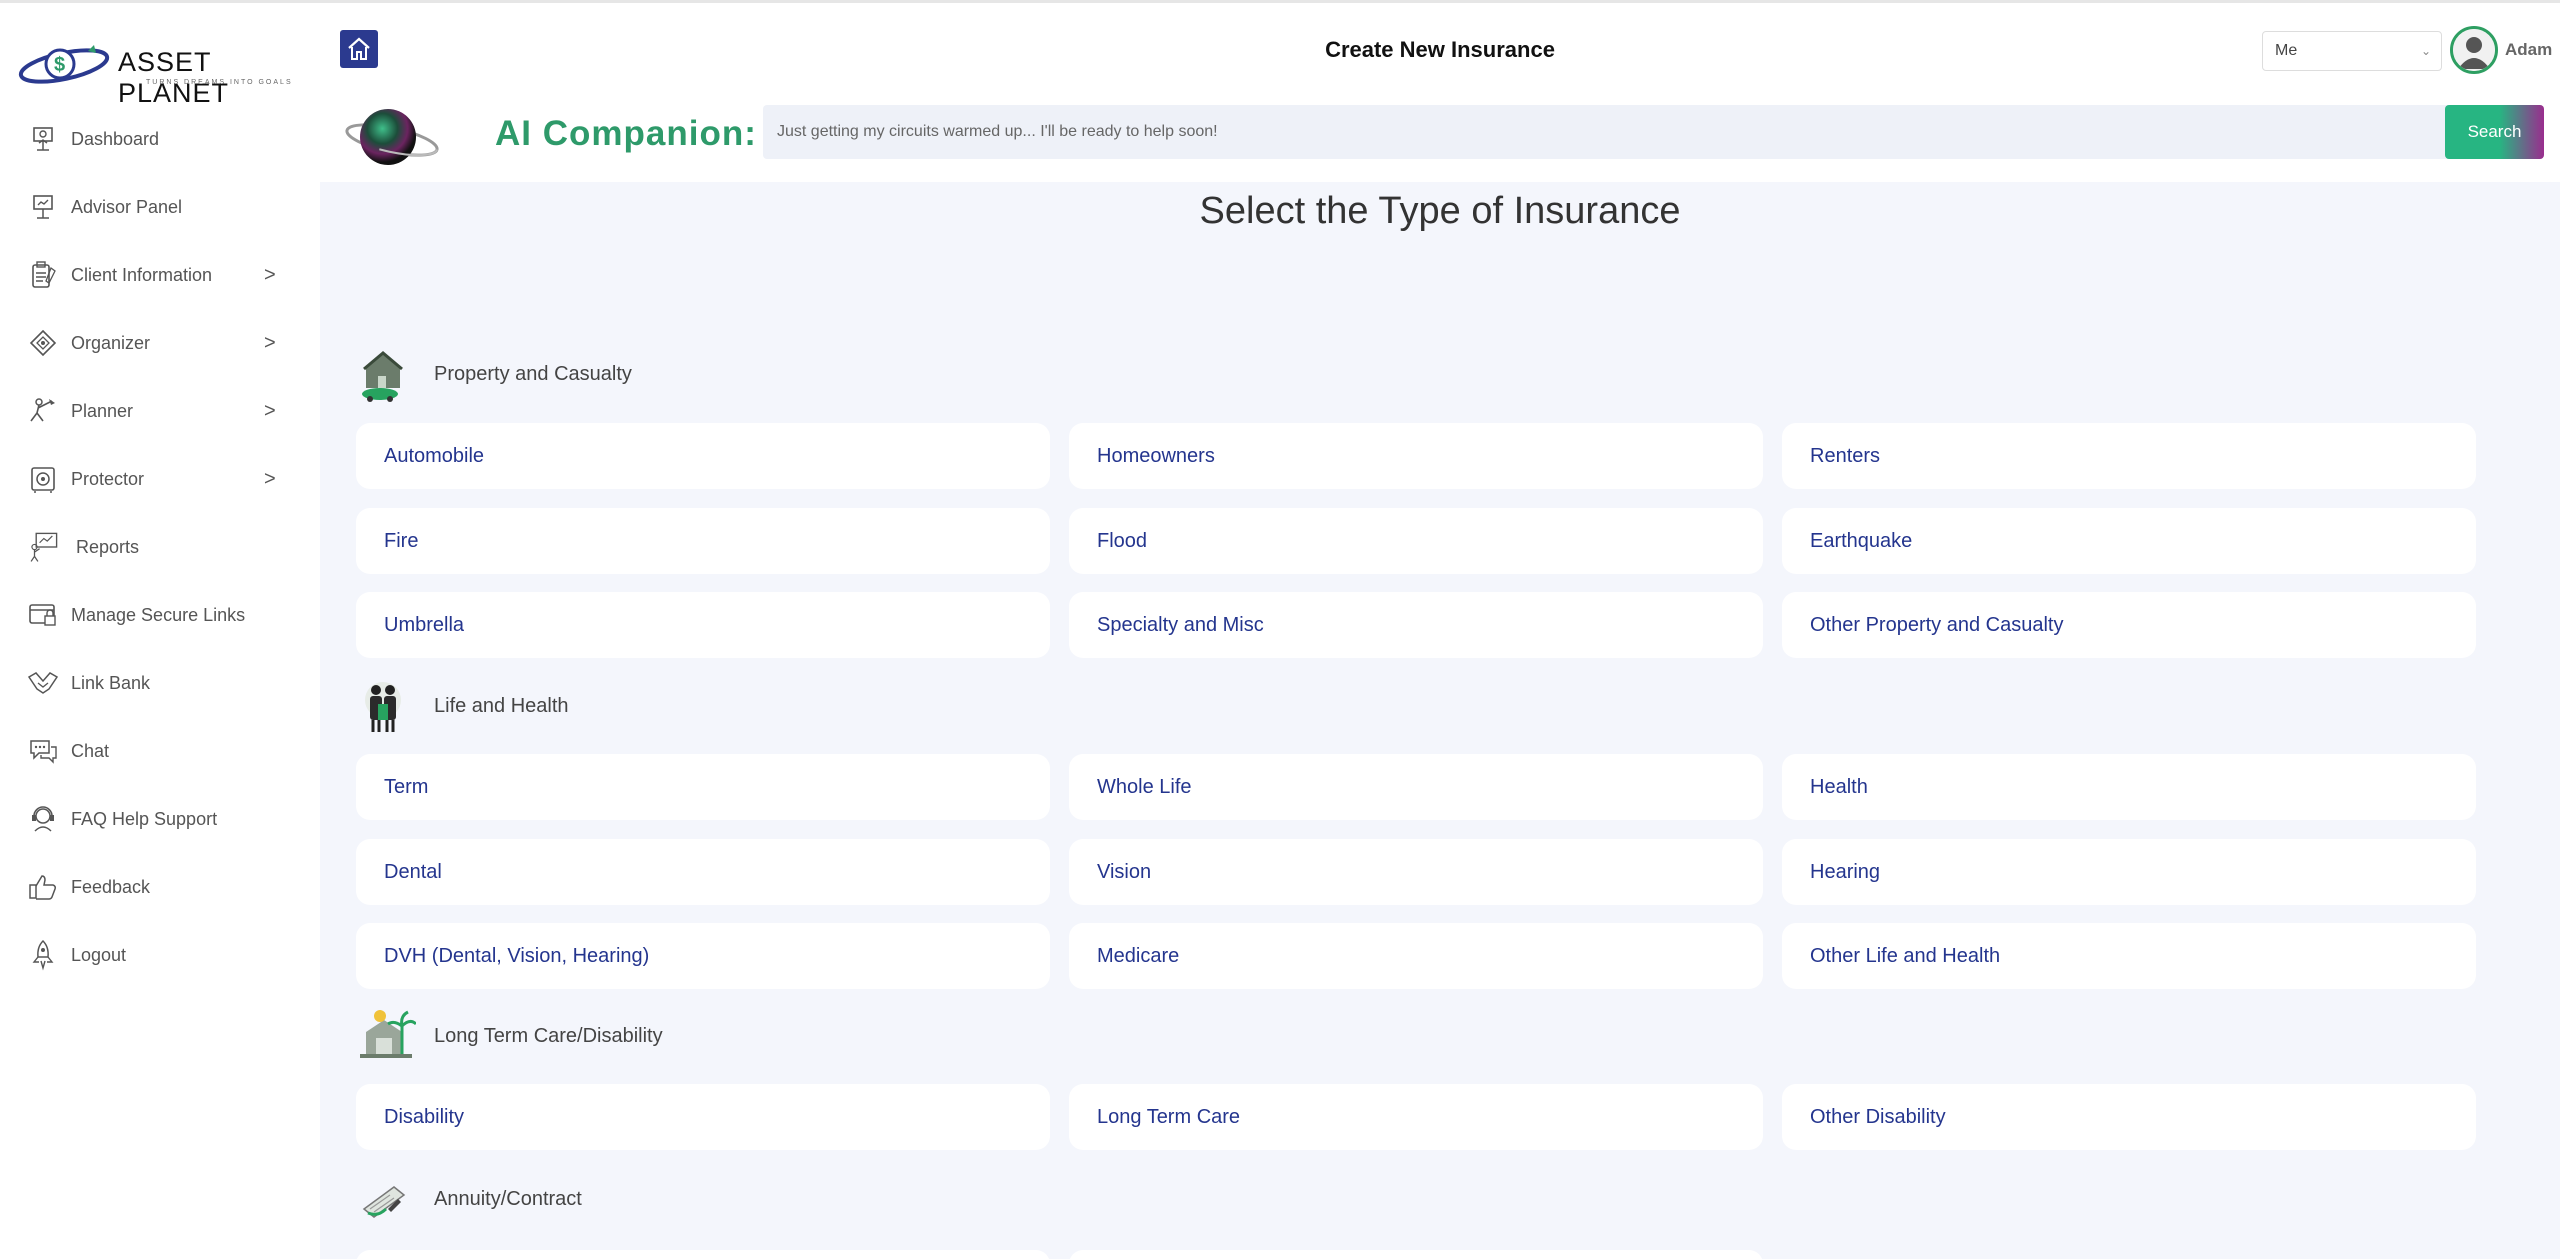 This screenshot has height=1259, width=2560. What do you see at coordinates (703, 872) in the screenshot?
I see `insurance-card-dental: Dental` at bounding box center [703, 872].